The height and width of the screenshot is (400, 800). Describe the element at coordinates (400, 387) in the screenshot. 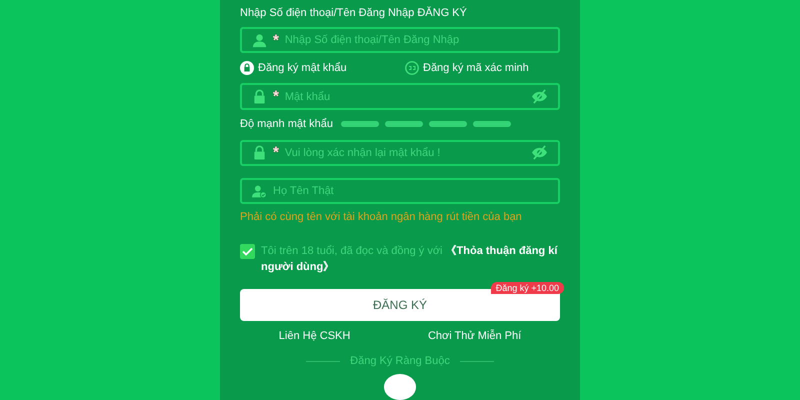

I see `circle-button` at that location.